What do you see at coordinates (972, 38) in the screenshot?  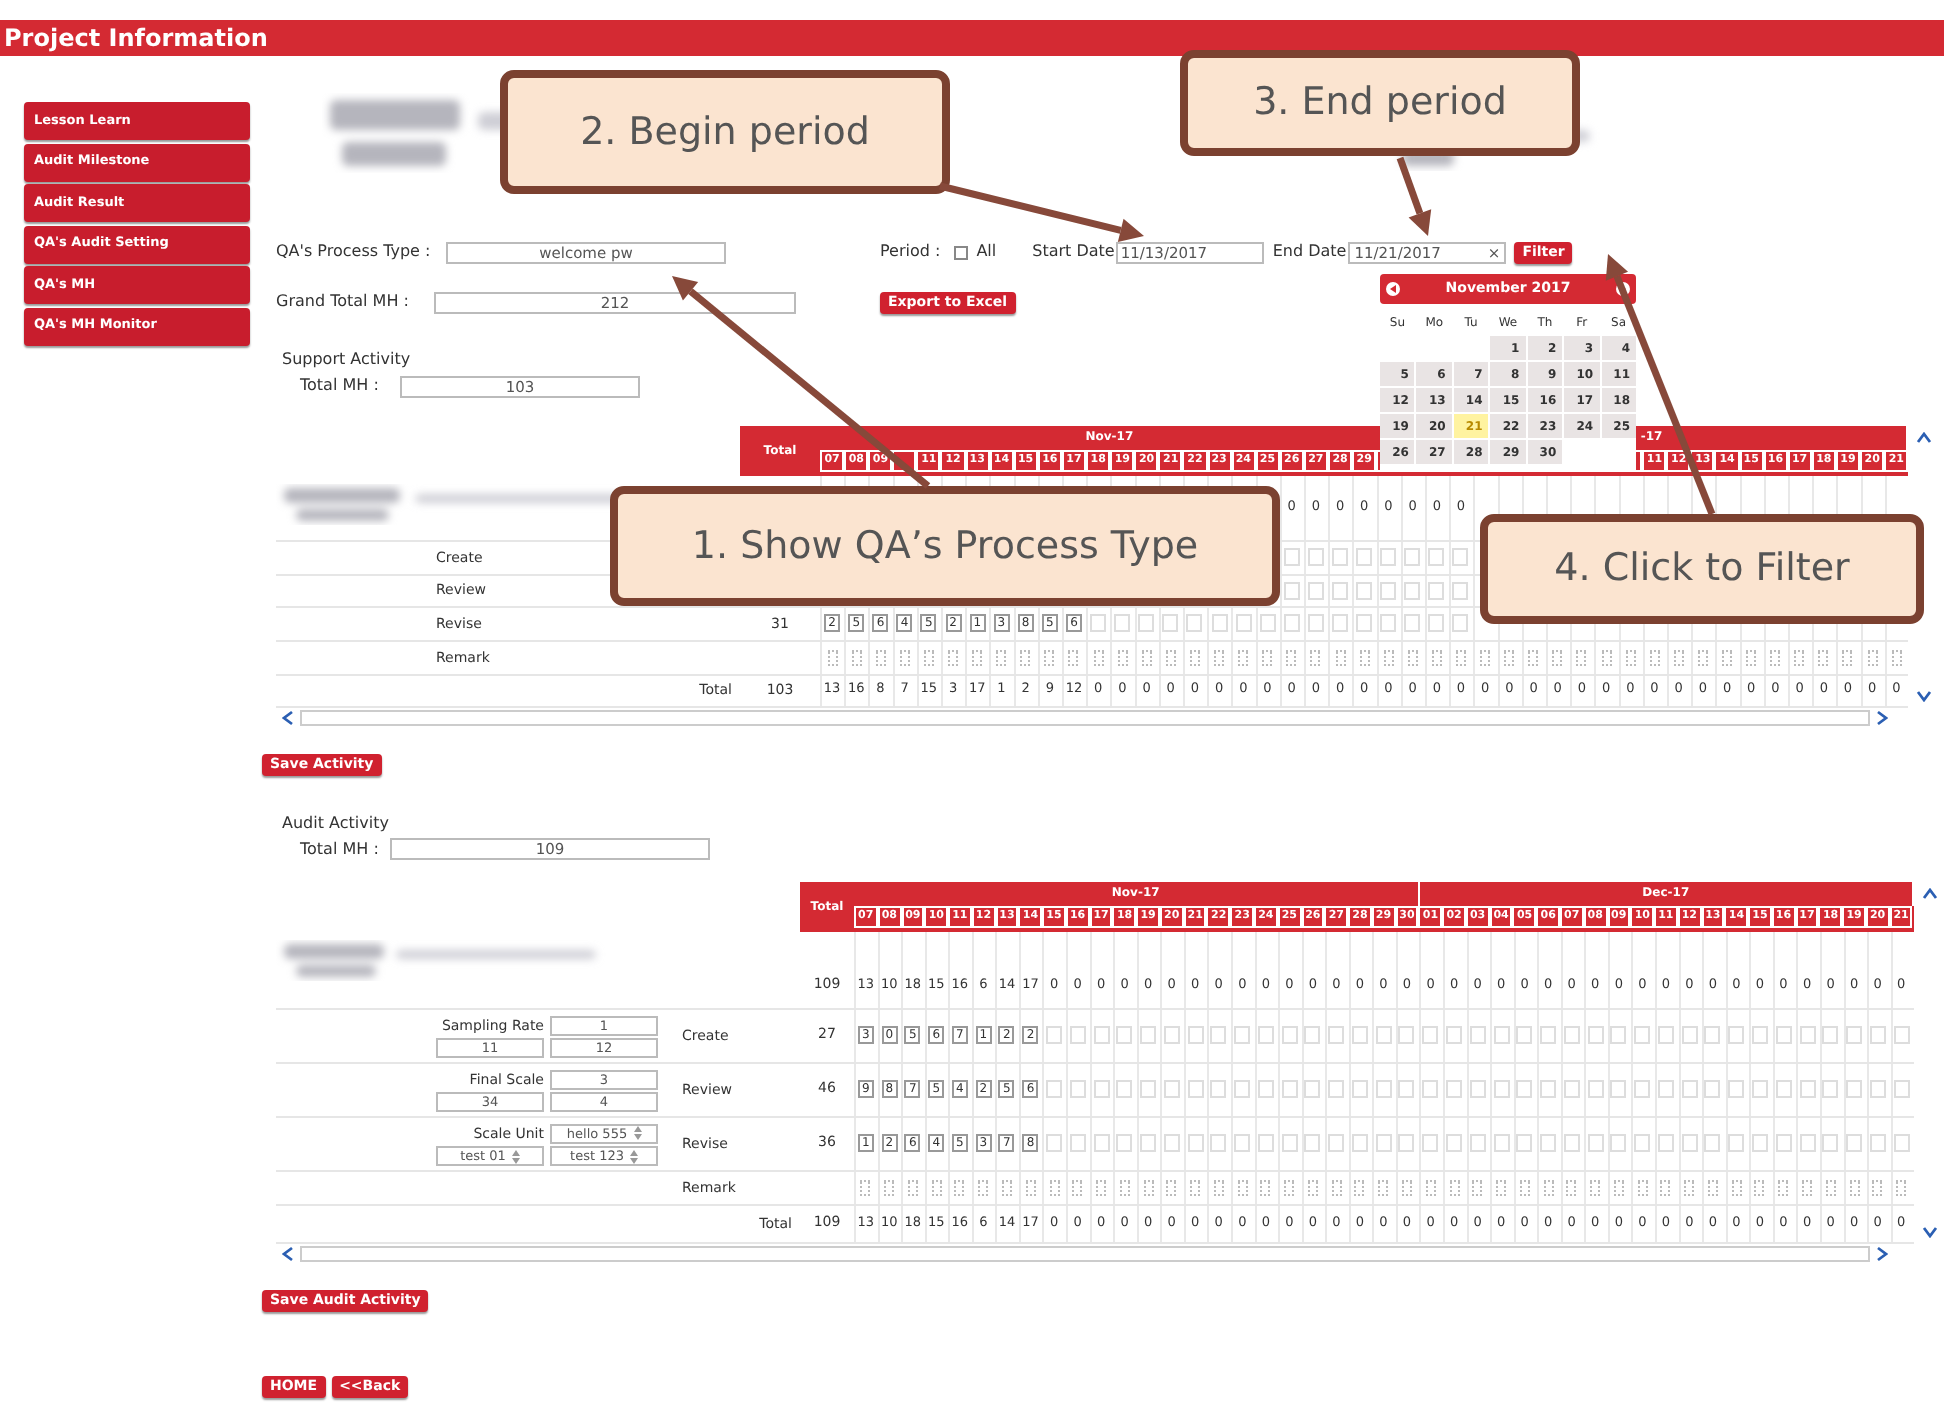 I see `page-title: Project Information` at bounding box center [972, 38].